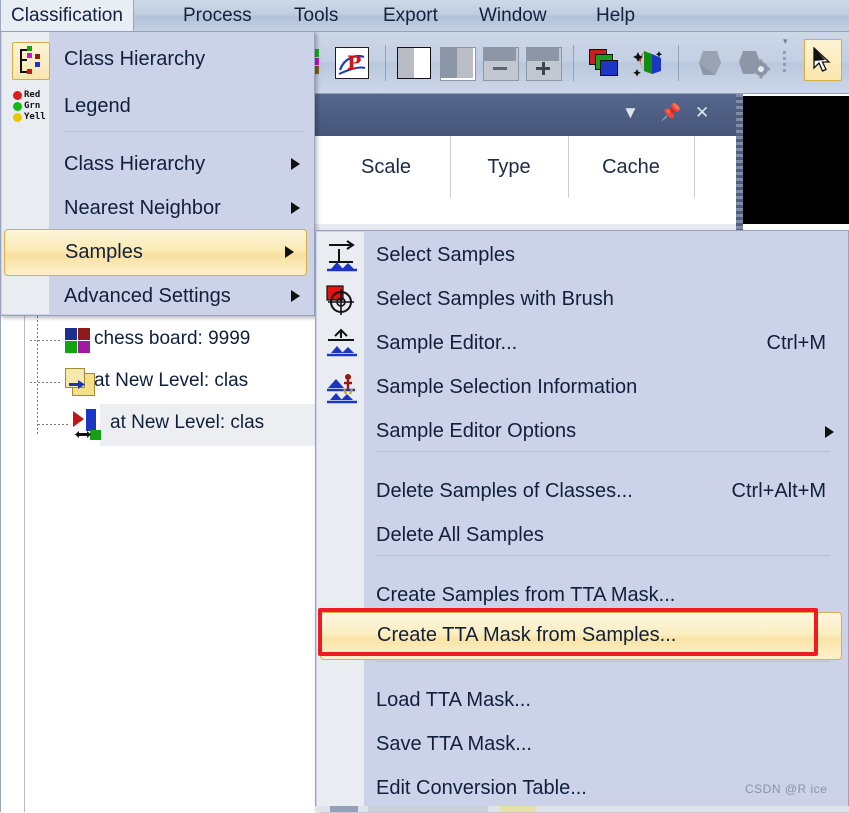  What do you see at coordinates (318, 63) in the screenshot?
I see `toolbar-clipped-icon` at bounding box center [318, 63].